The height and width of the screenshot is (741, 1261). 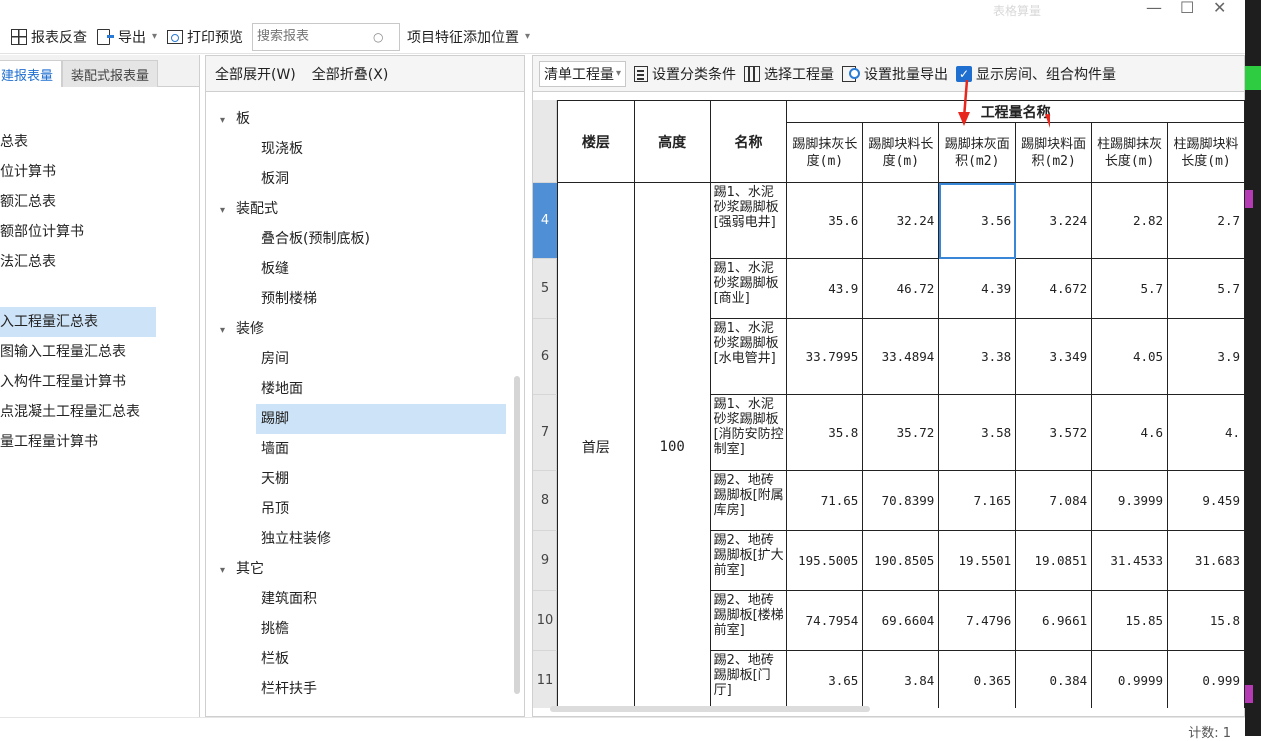 I want to click on expand-all-button: 全部展开(W), so click(x=255, y=74).